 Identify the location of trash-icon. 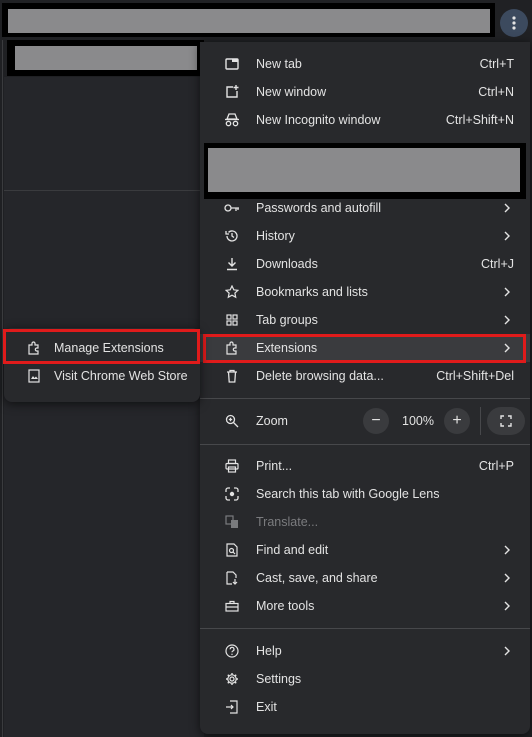
(232, 376).